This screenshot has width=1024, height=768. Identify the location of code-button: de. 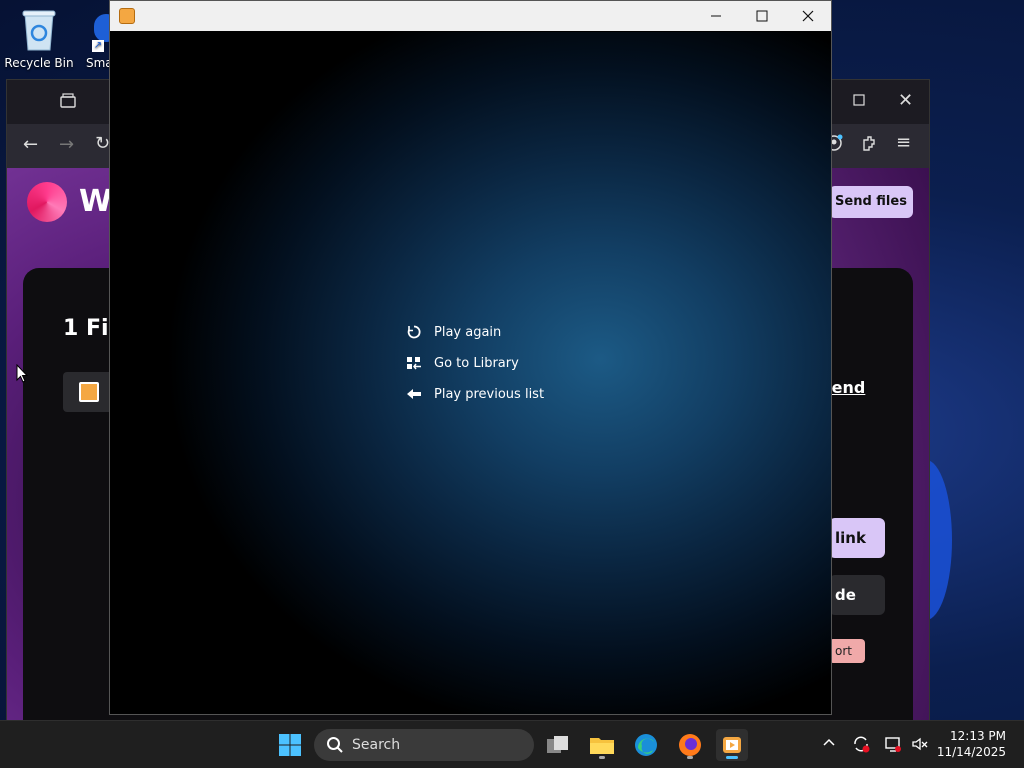
(857, 595).